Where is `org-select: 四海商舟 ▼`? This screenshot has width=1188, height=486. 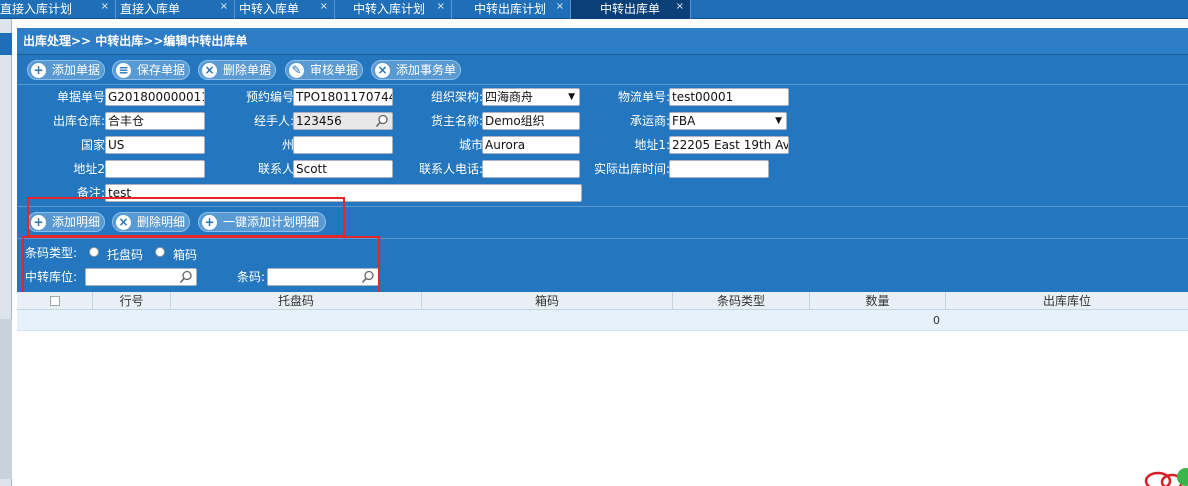 org-select: 四海商舟 ▼ is located at coordinates (531, 97).